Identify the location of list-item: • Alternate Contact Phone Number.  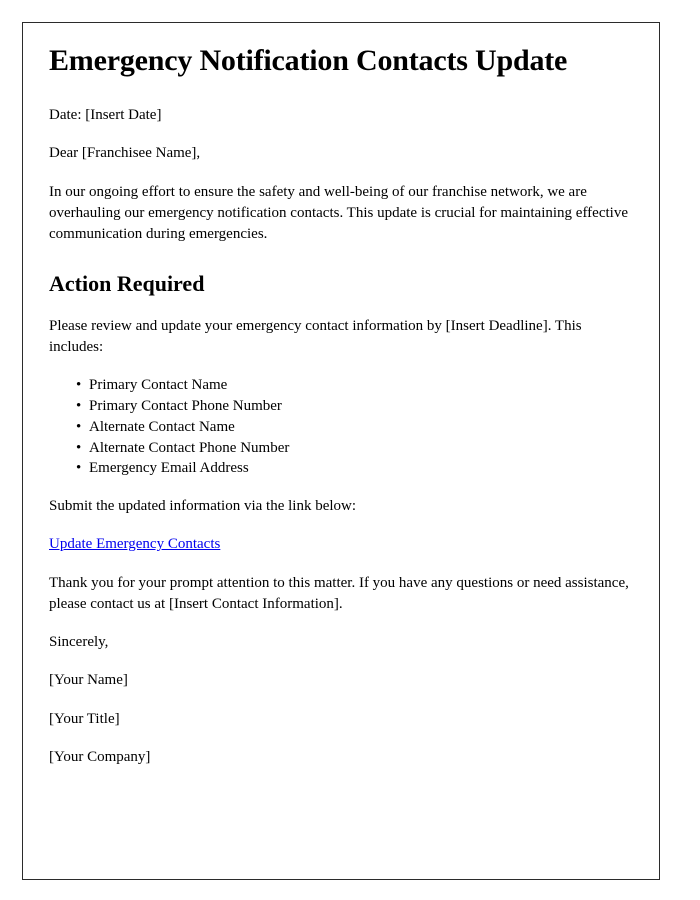
(357, 448).